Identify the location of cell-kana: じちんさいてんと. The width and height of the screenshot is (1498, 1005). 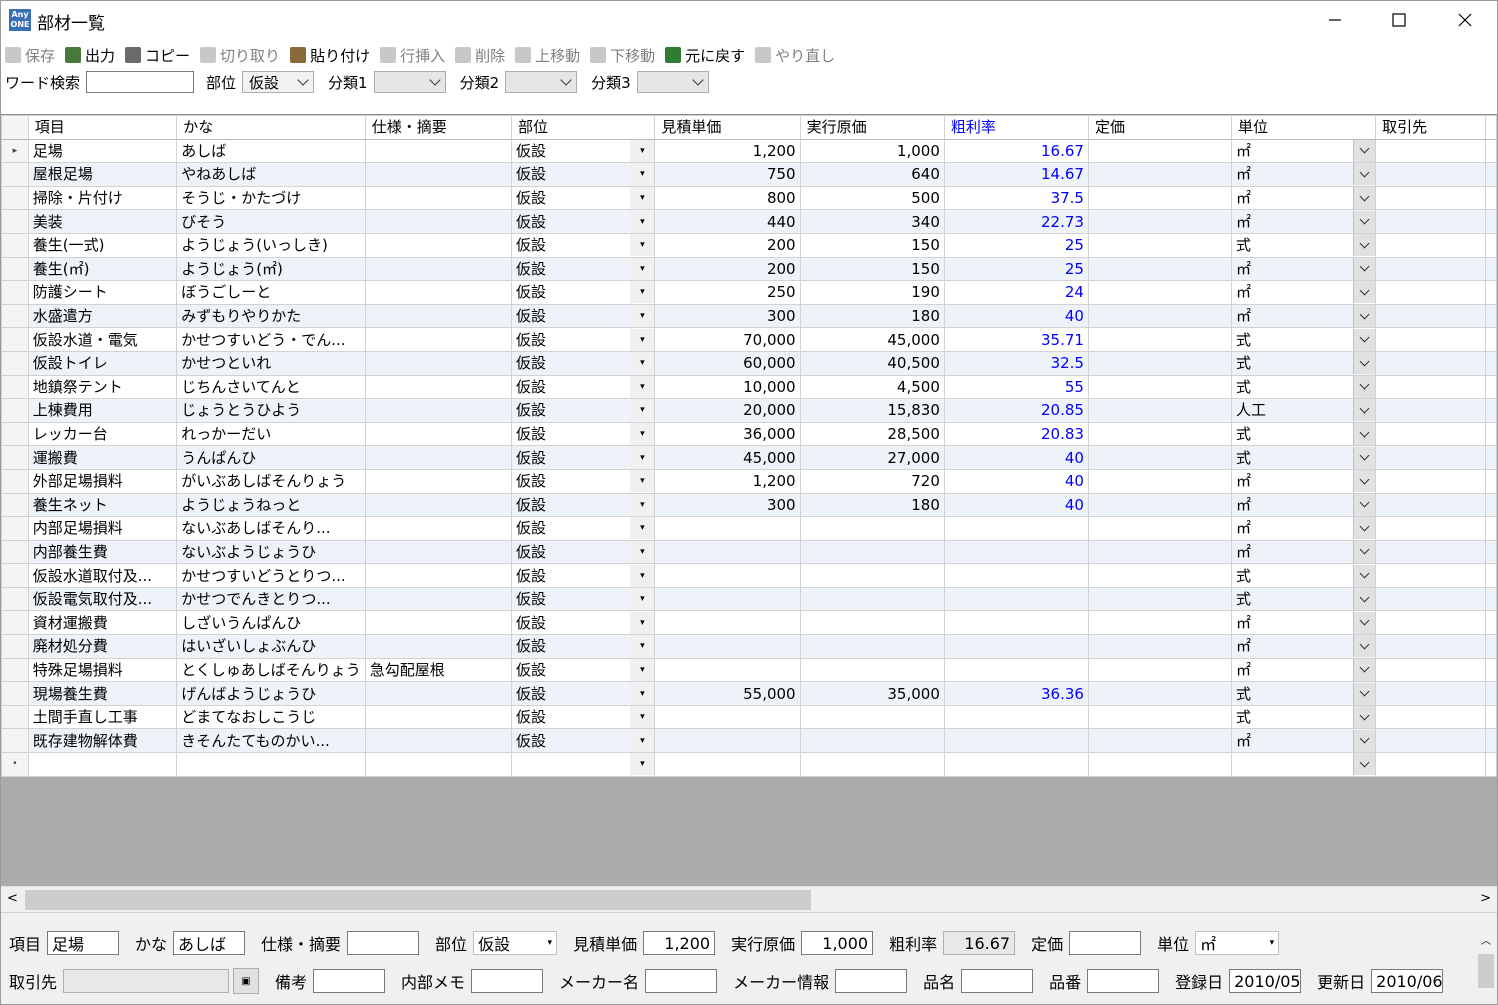
(271, 387).